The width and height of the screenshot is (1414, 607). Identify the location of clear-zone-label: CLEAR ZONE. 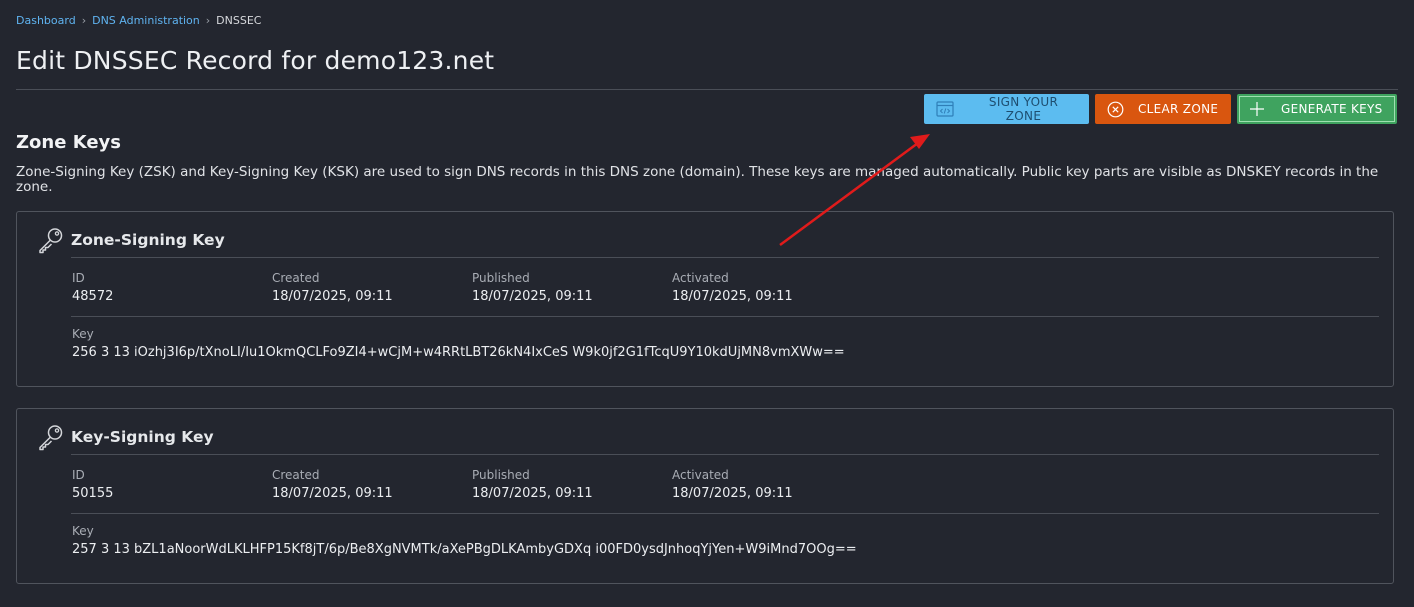
(1178, 109).